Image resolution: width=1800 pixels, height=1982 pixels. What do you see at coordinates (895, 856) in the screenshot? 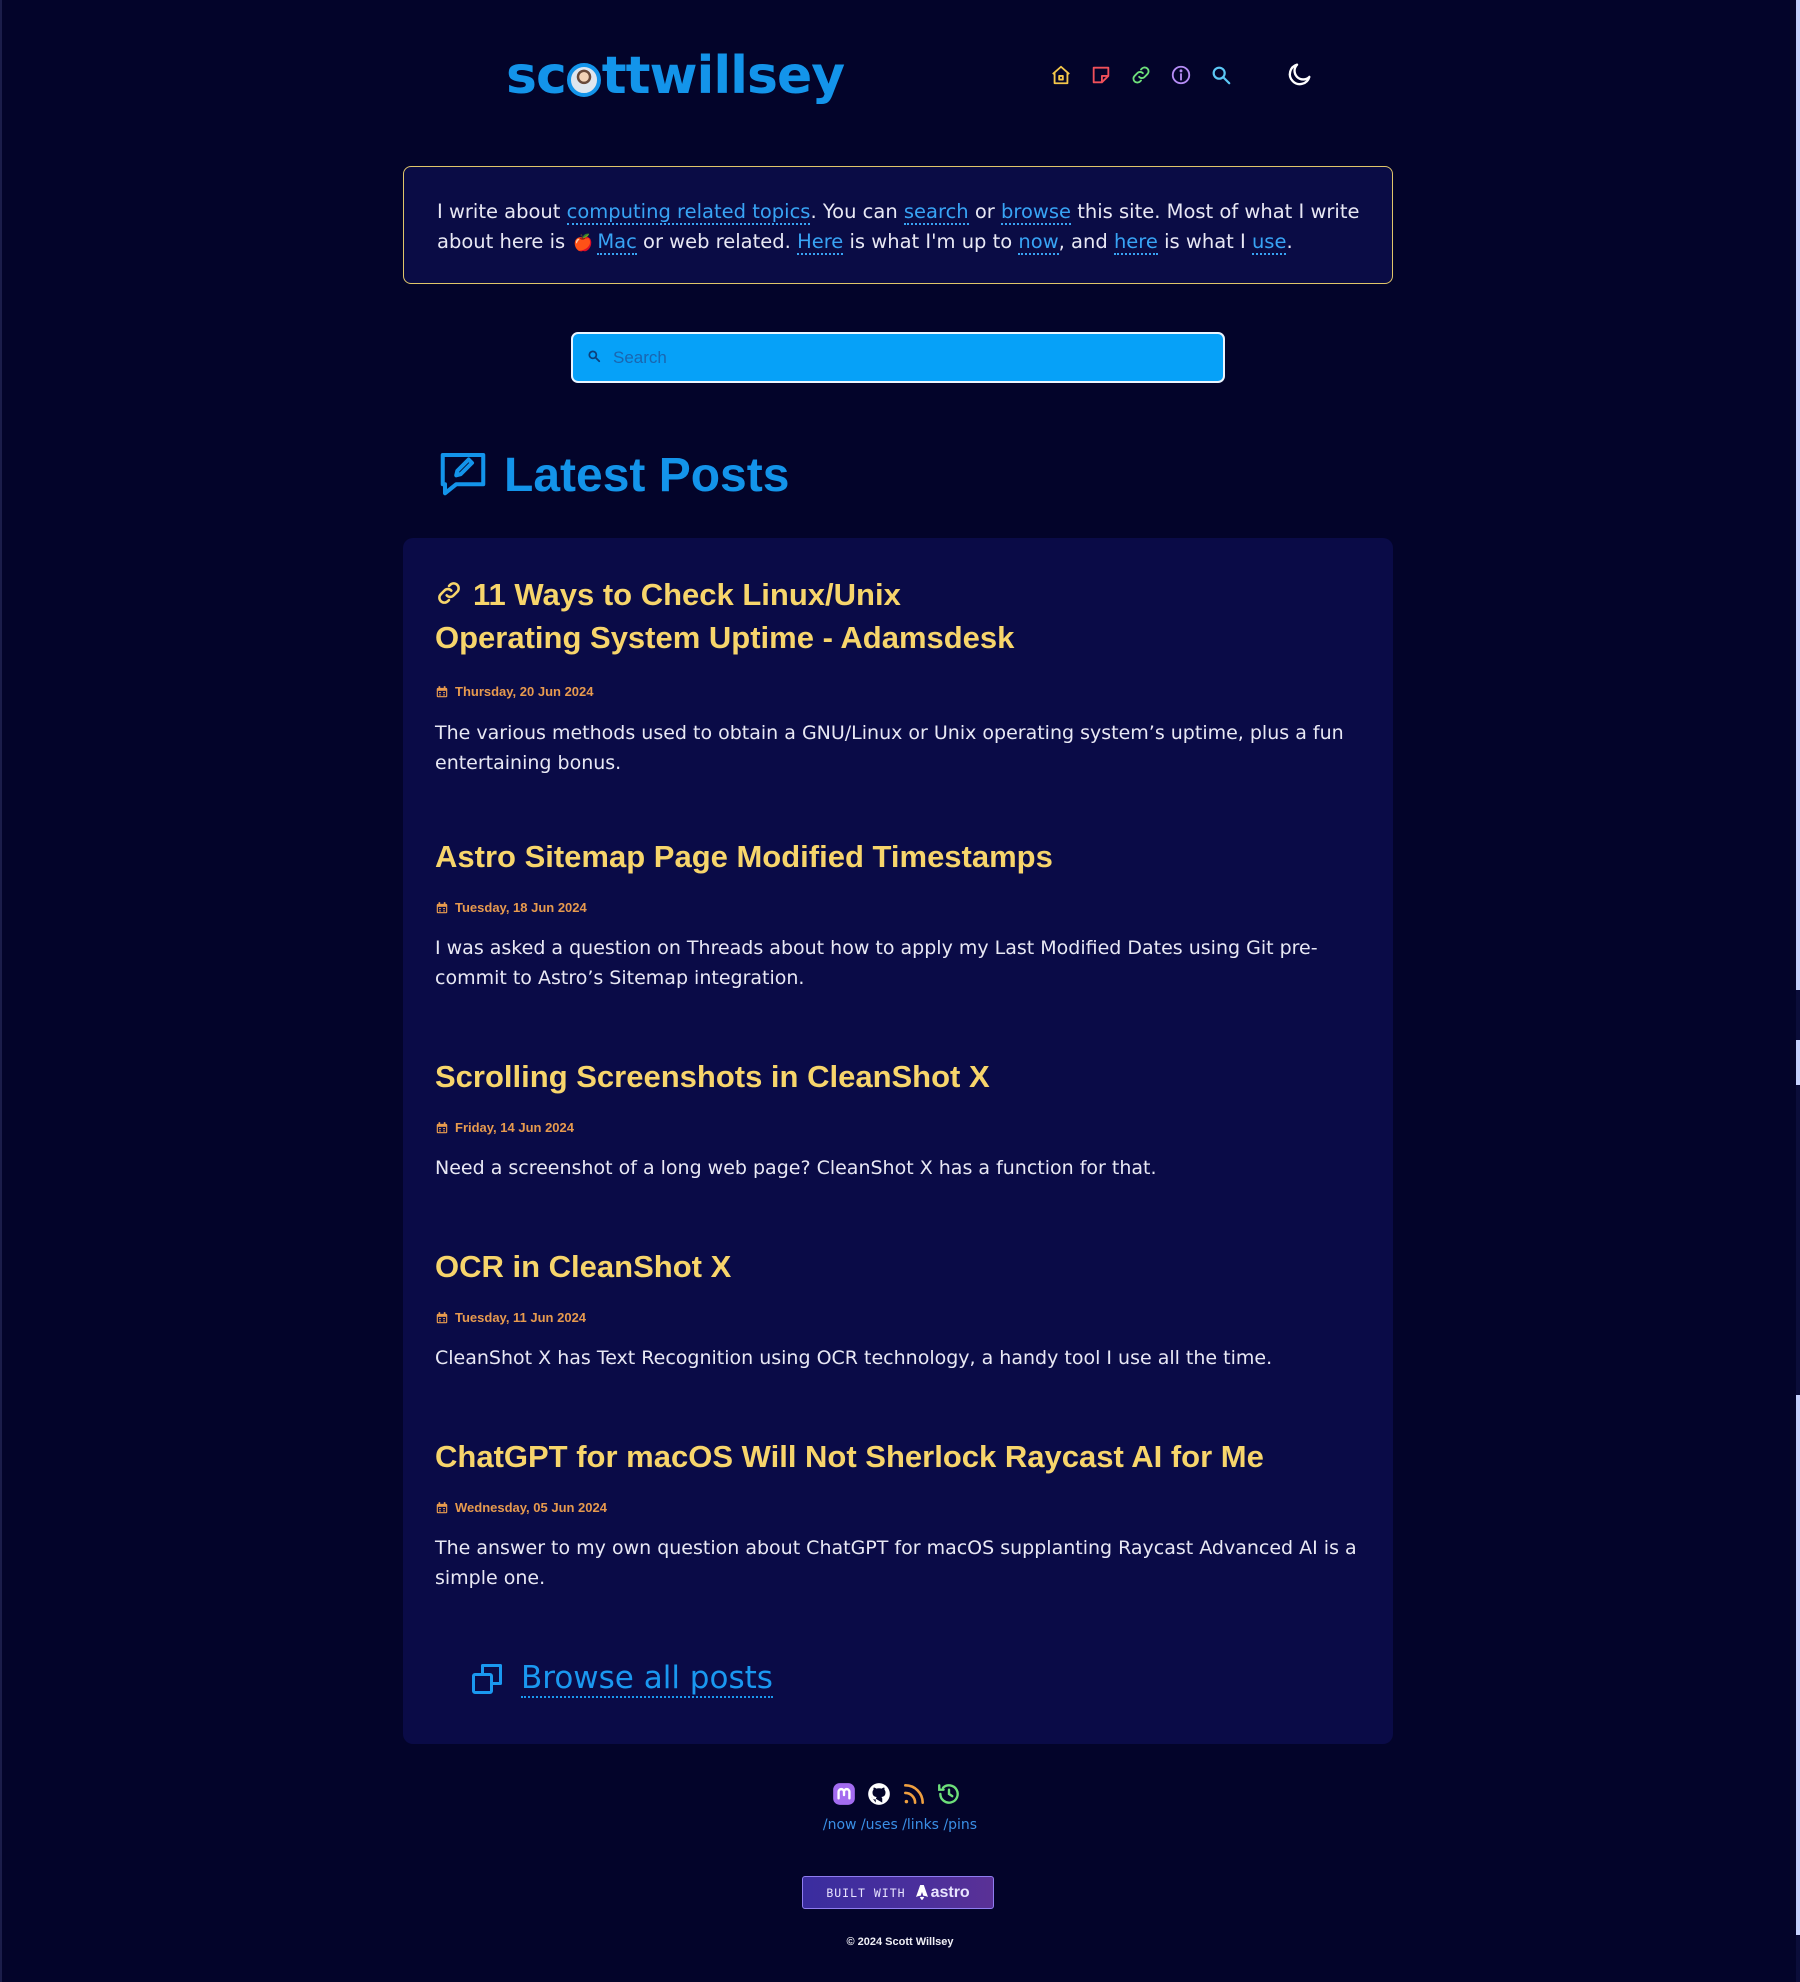
I see `post-title-link: Astro Sitemap Page Modified Timestamps` at bounding box center [895, 856].